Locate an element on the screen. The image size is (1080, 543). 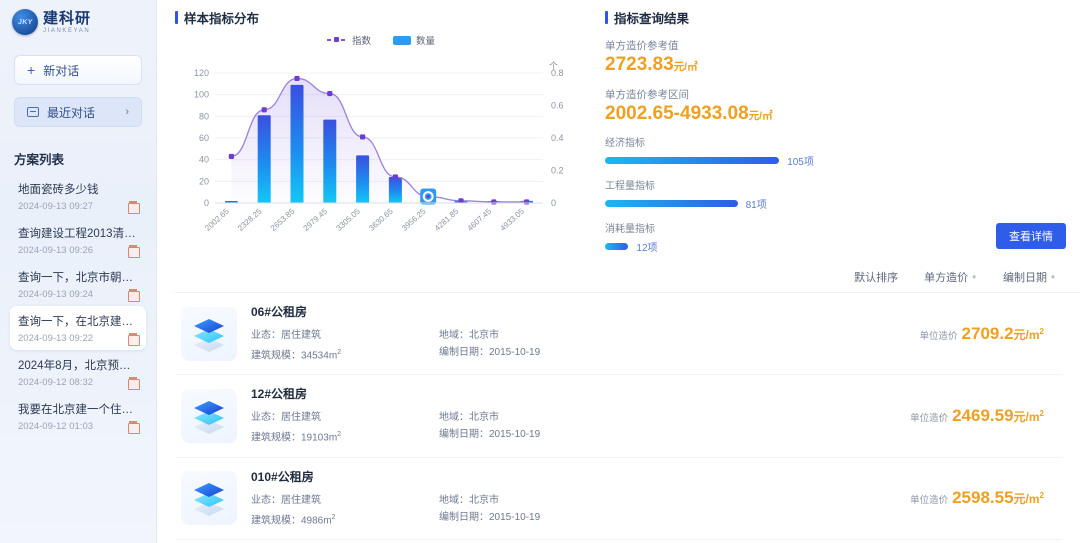
plan-item-date: 2024-09-13 09:24 is located at coordinates (56, 294).